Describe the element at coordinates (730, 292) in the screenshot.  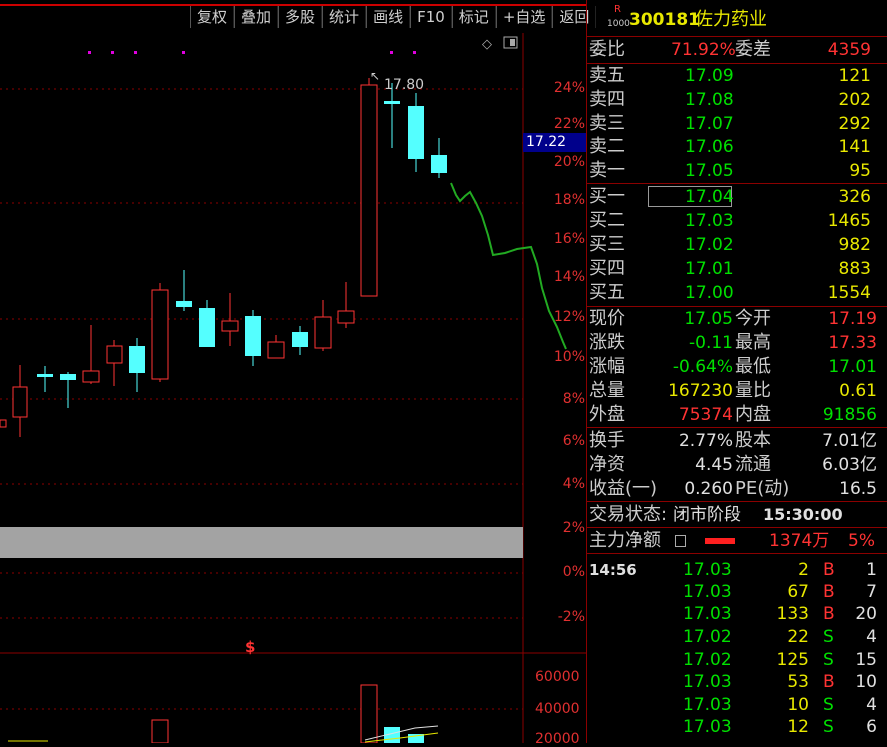
I see `bid-row-5: 买五 17.00 1554` at that location.